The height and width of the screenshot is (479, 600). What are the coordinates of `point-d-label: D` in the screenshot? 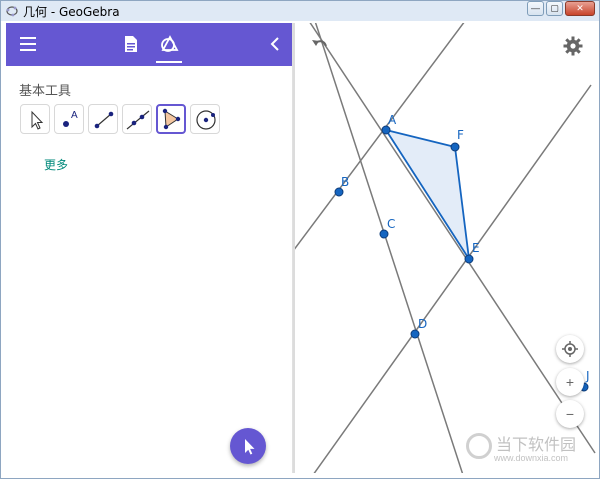 It's located at (423, 324).